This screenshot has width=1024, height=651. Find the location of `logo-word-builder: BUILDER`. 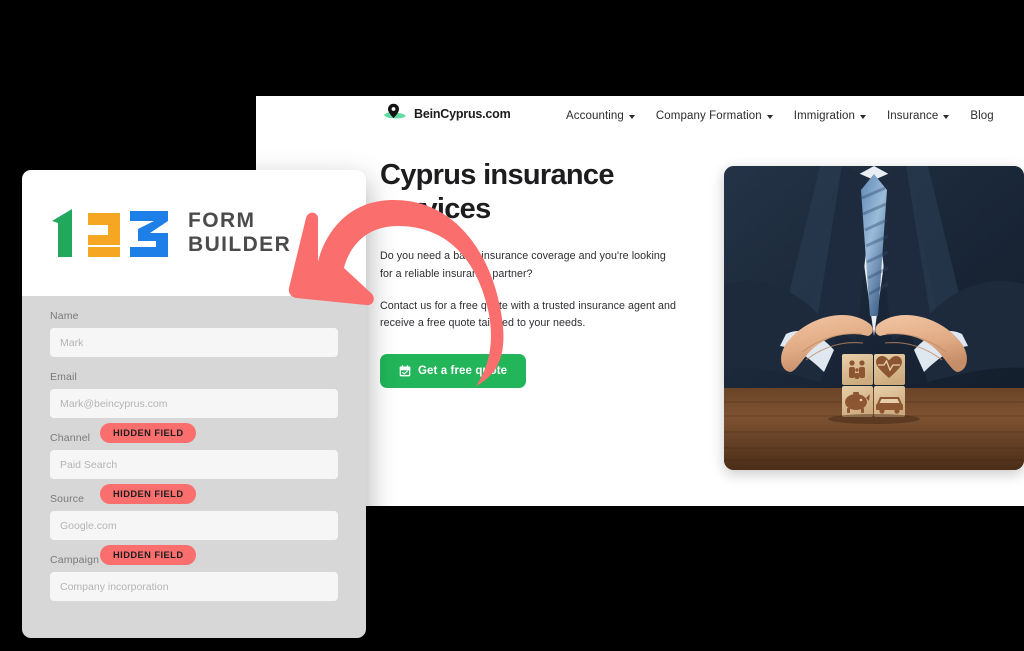

logo-word-builder: BUILDER is located at coordinates (240, 244).